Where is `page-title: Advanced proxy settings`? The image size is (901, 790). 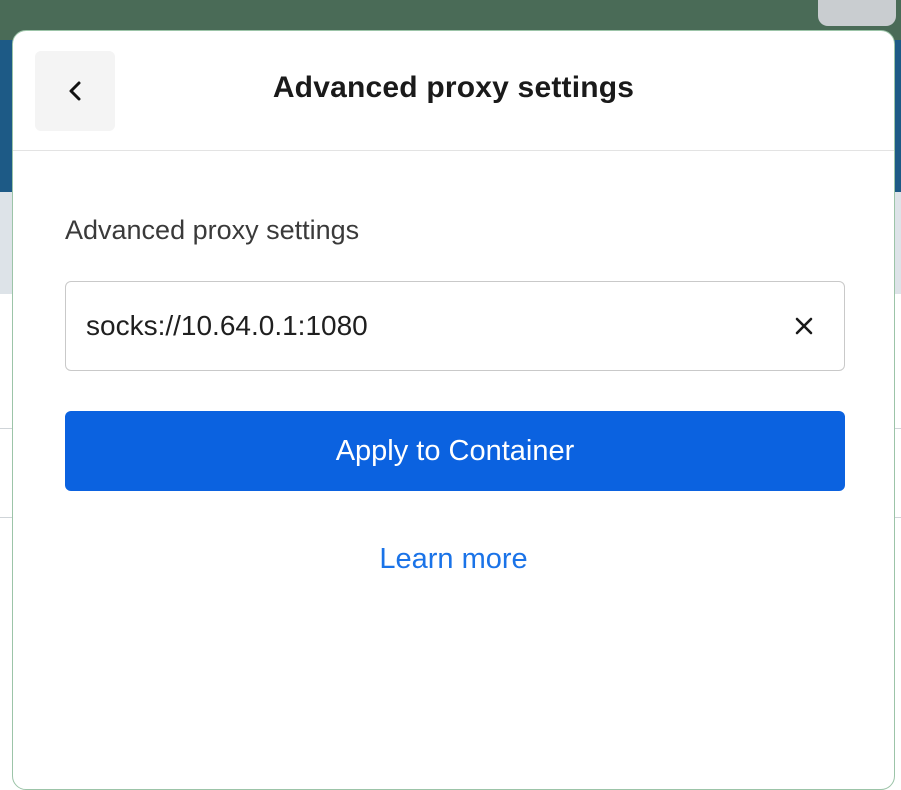 page-title: Advanced proxy settings is located at coordinates (453, 87).